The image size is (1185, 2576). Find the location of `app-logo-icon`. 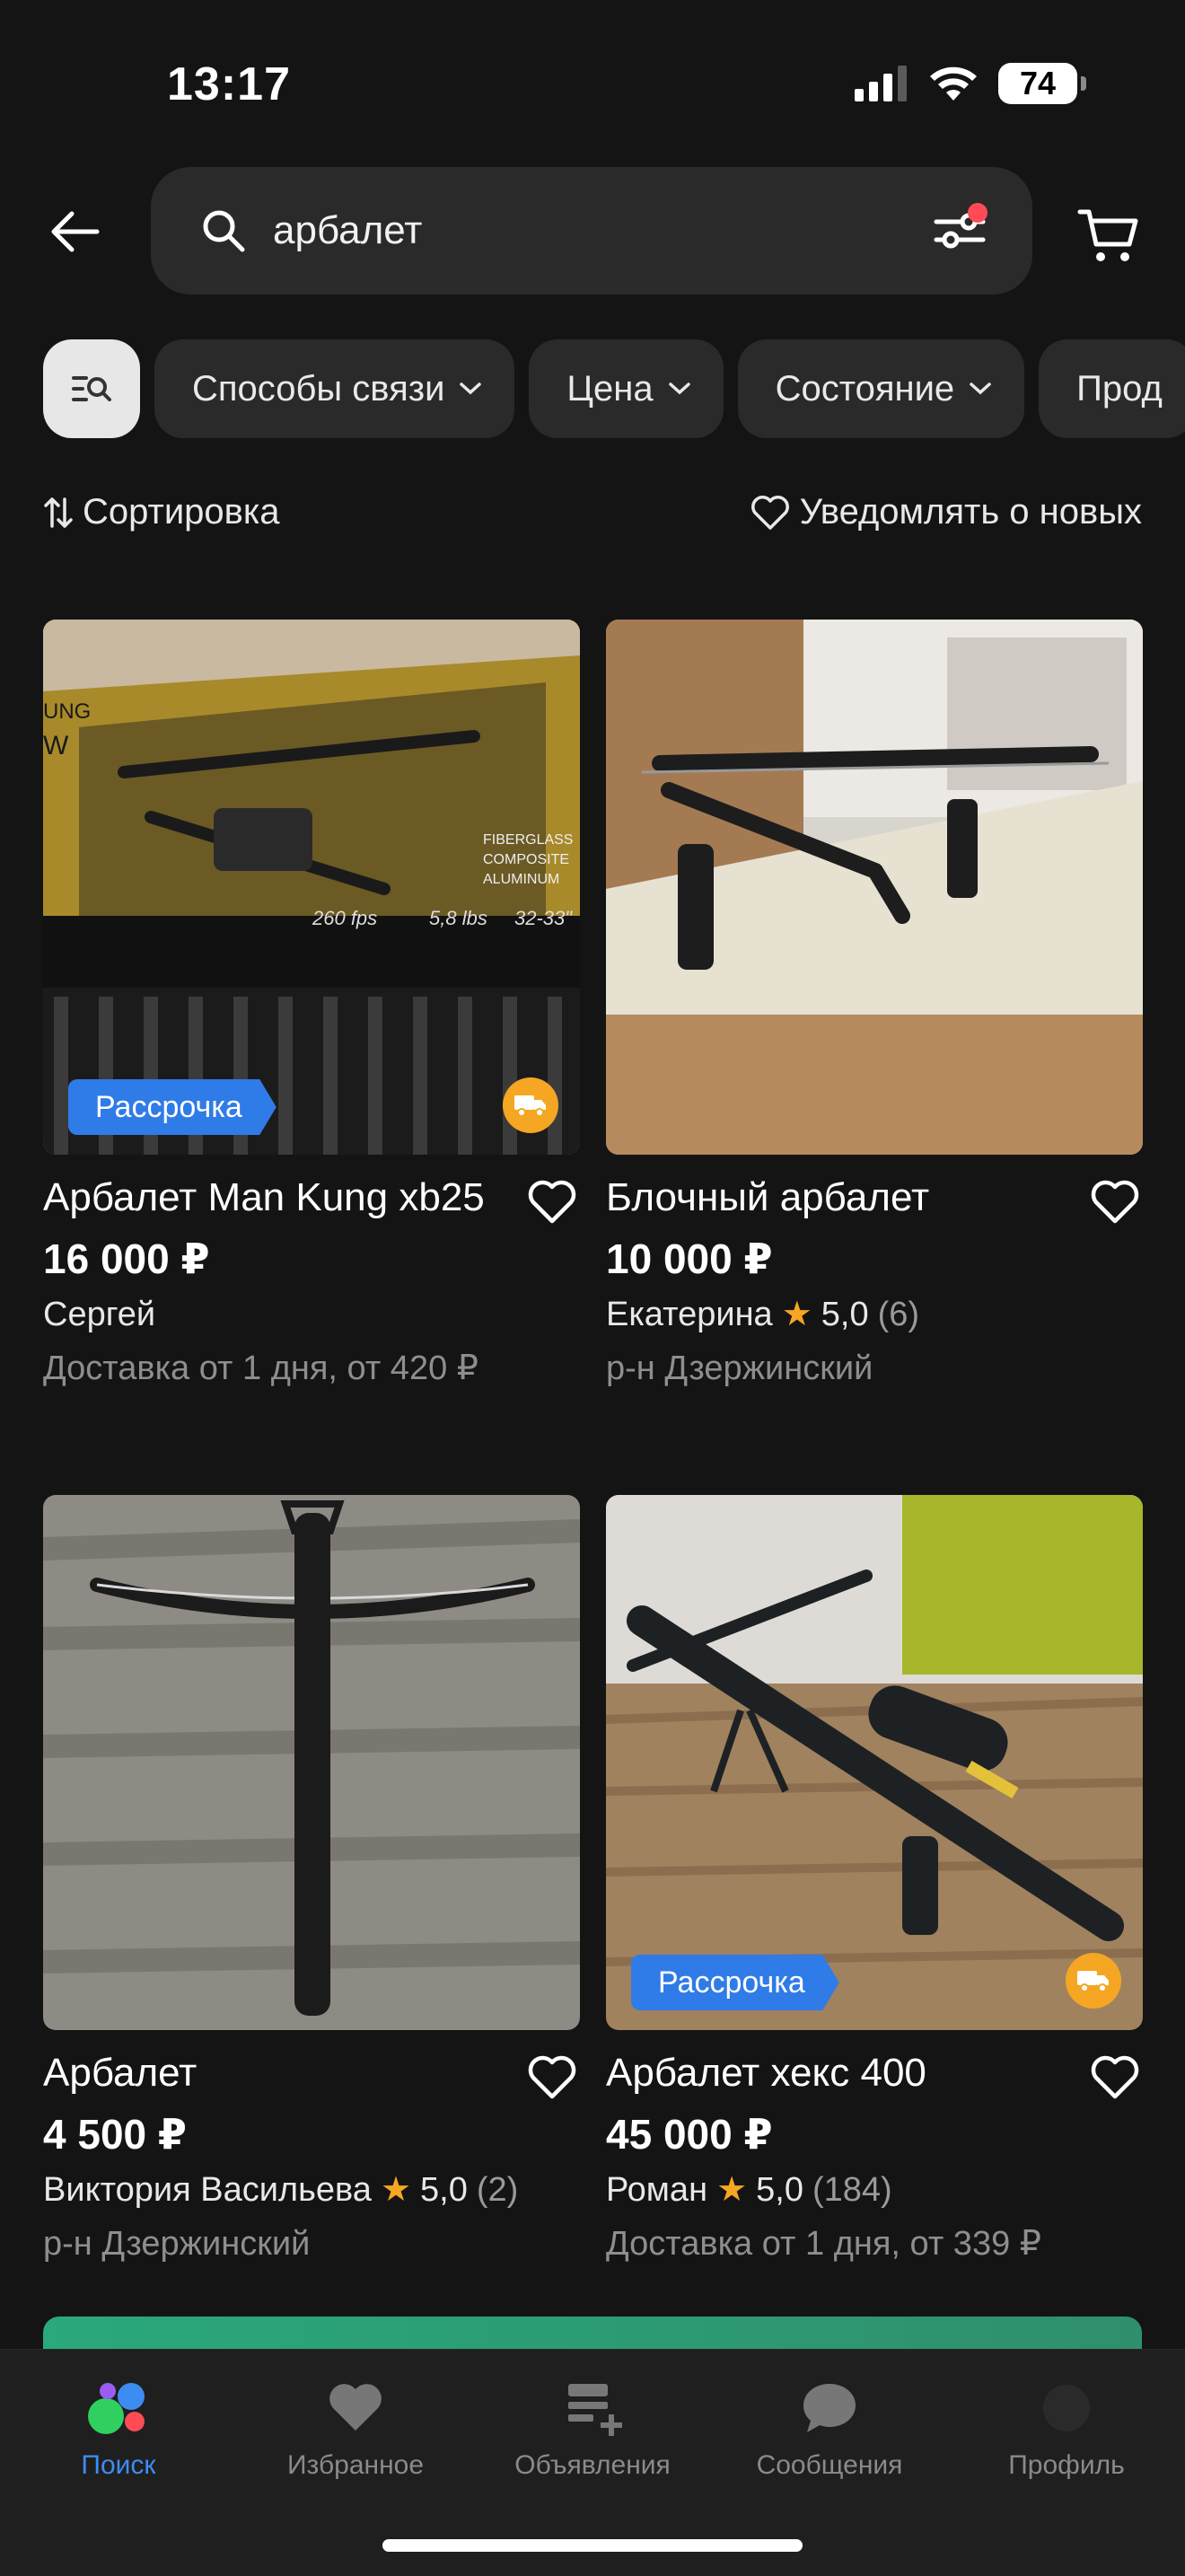

app-logo-icon is located at coordinates (116, 2408).